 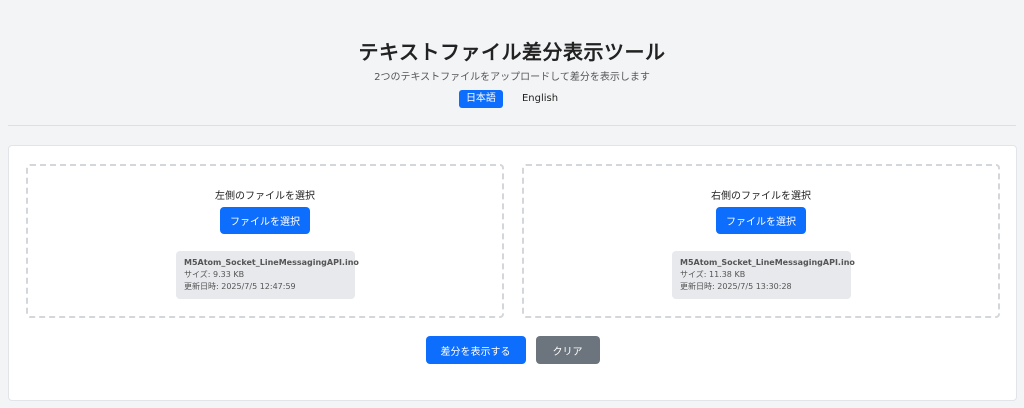 I want to click on page-title: テキストファイル差分表示ツール, so click(x=512, y=52).